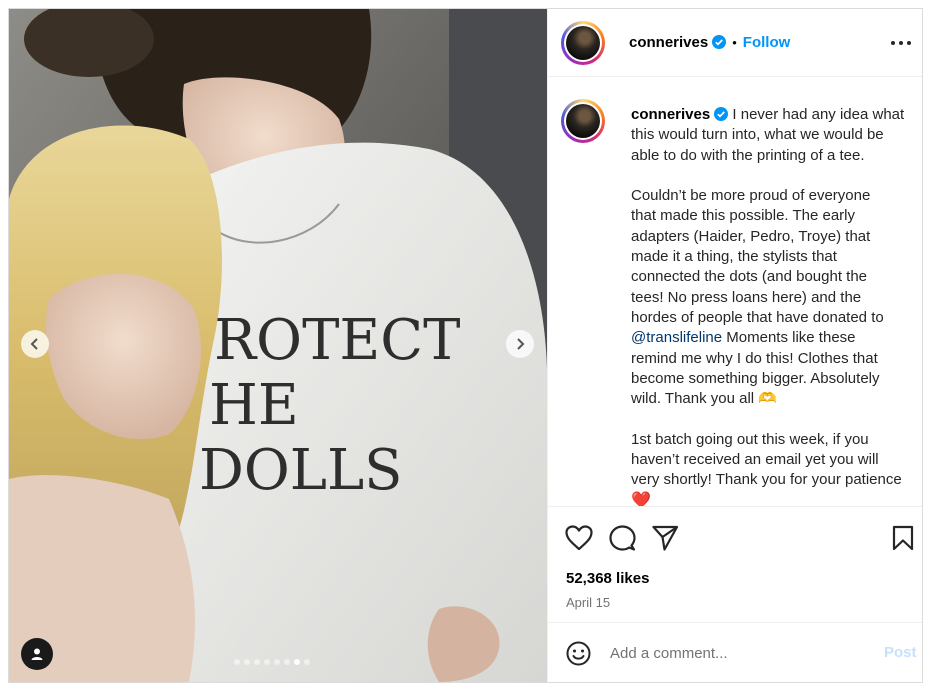  Describe the element at coordinates (297, 662) in the screenshot. I see `carousel-dot-active` at that location.